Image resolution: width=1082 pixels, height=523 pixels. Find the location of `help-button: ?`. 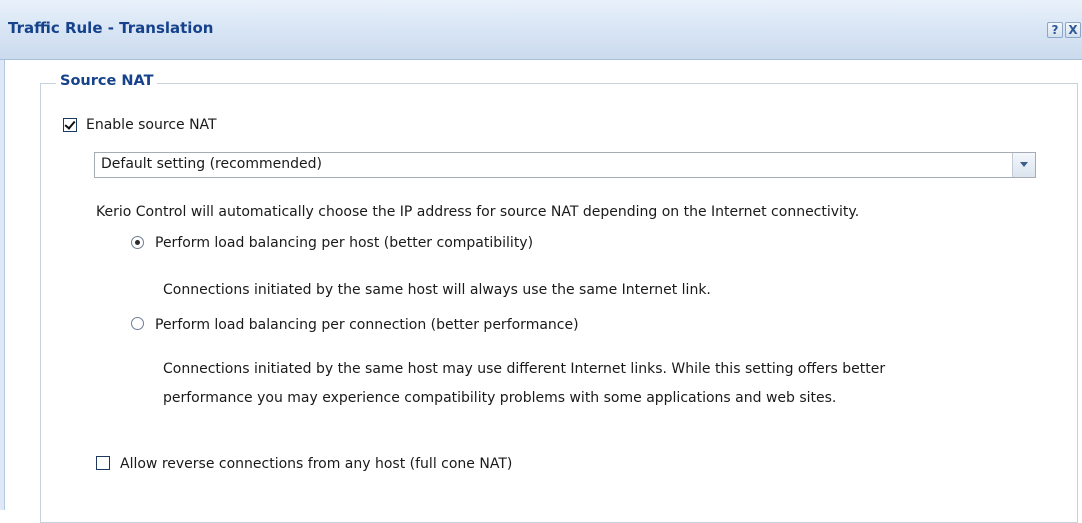

help-button: ? is located at coordinates (1055, 30).